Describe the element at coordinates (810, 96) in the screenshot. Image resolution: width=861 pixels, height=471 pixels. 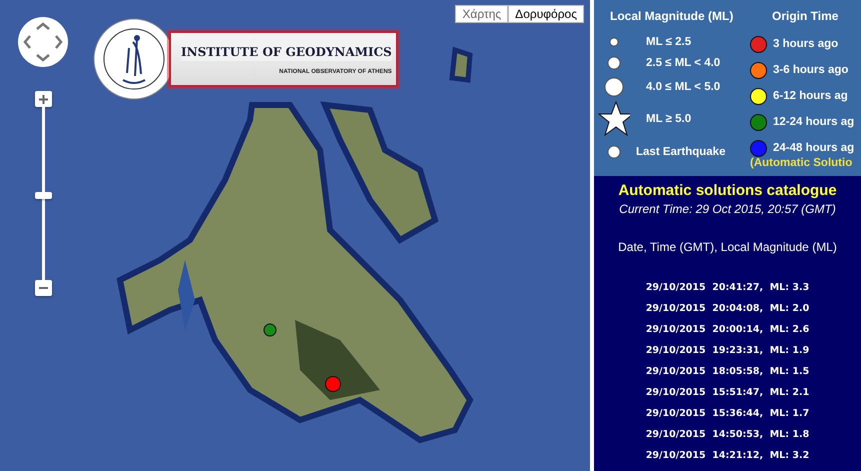
I see `legend-label: 6-12 hours ag` at that location.